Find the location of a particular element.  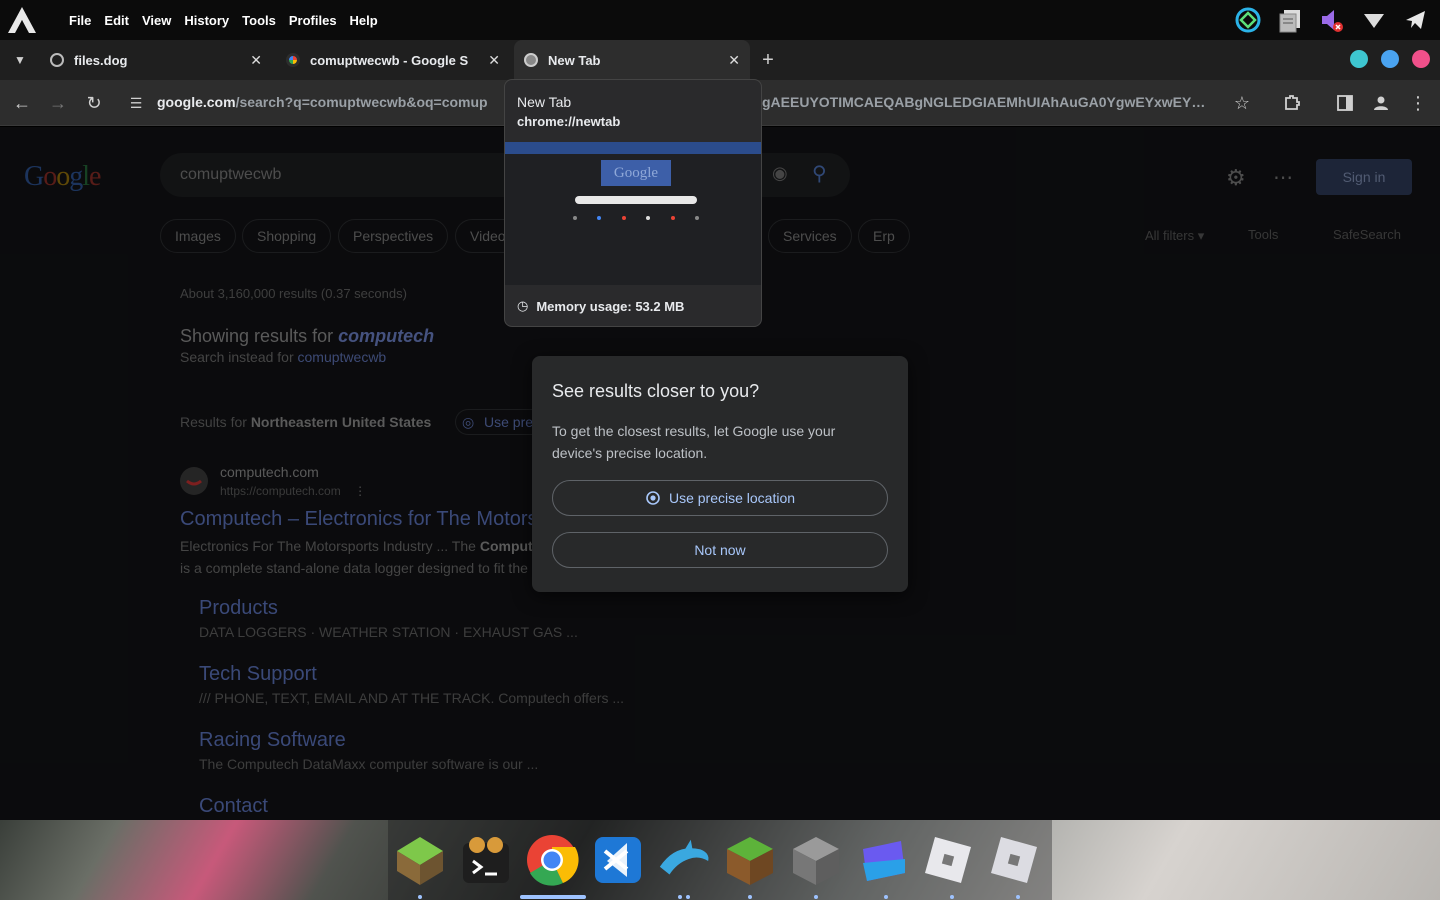

globe-icon is located at coordinates (57, 60).